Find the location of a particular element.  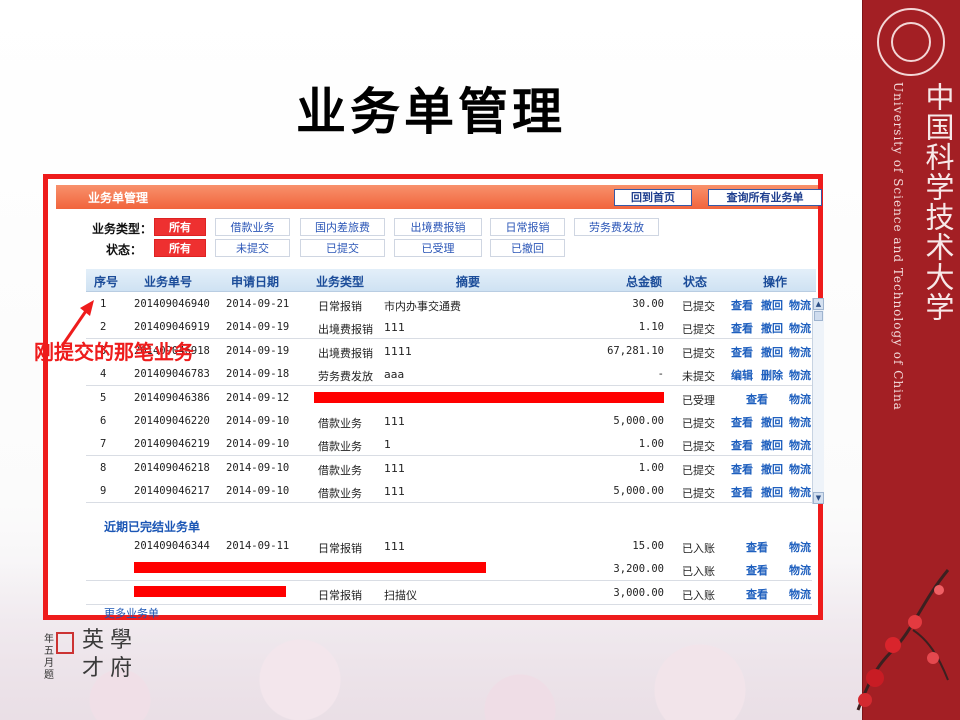

scroll-up-icon: ▲ is located at coordinates (818, 304).